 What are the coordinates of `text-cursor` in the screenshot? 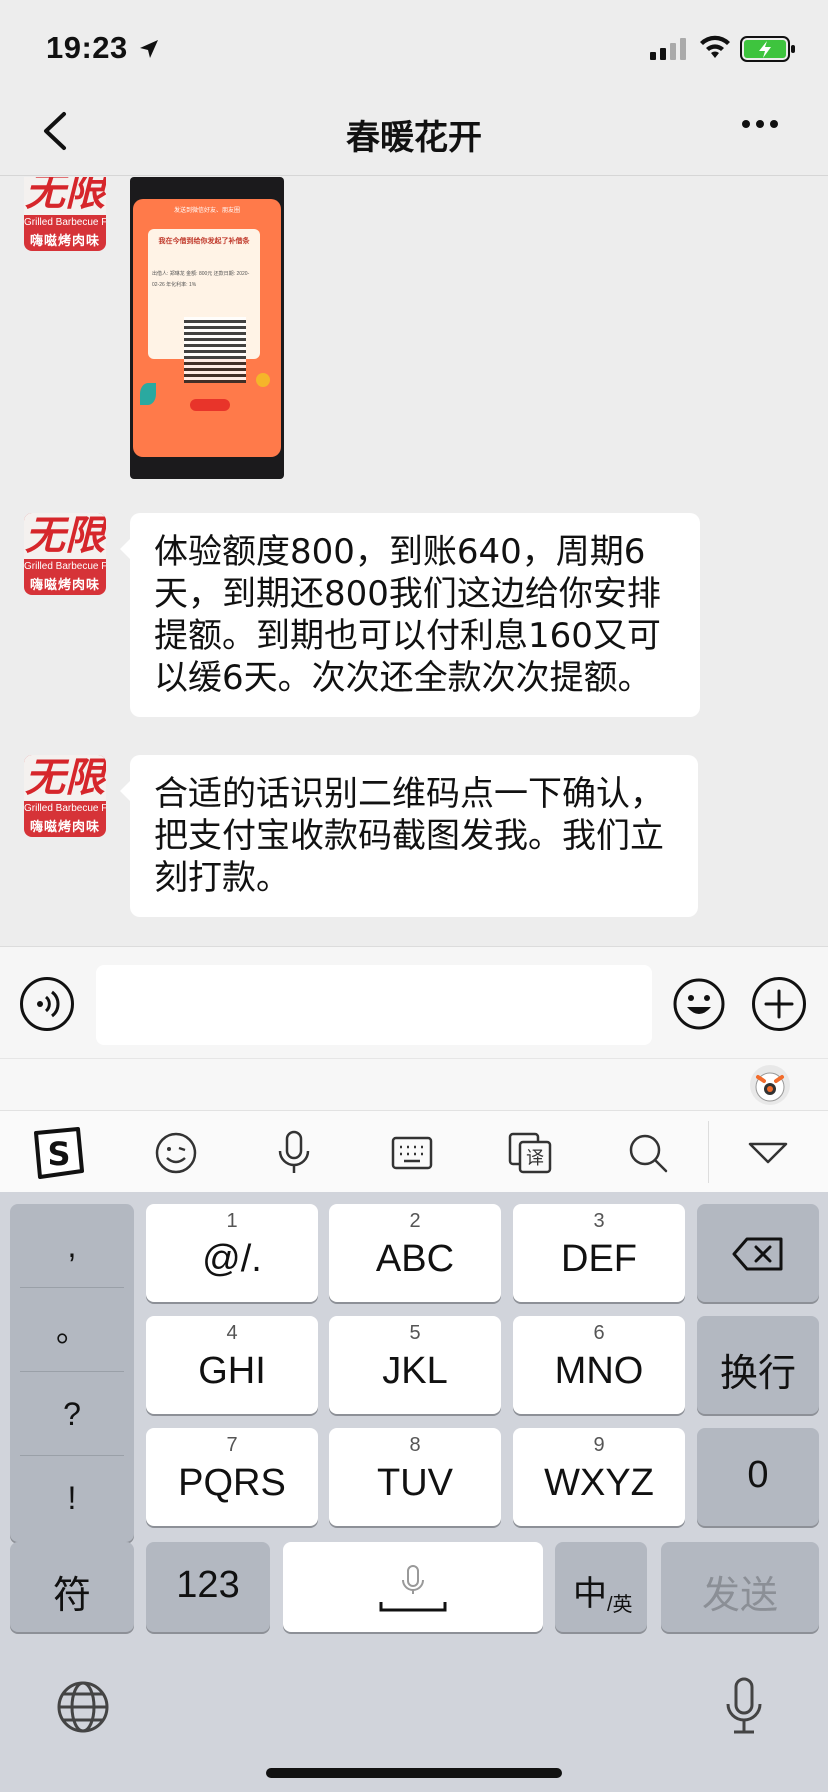 It's located at (115, 1006).